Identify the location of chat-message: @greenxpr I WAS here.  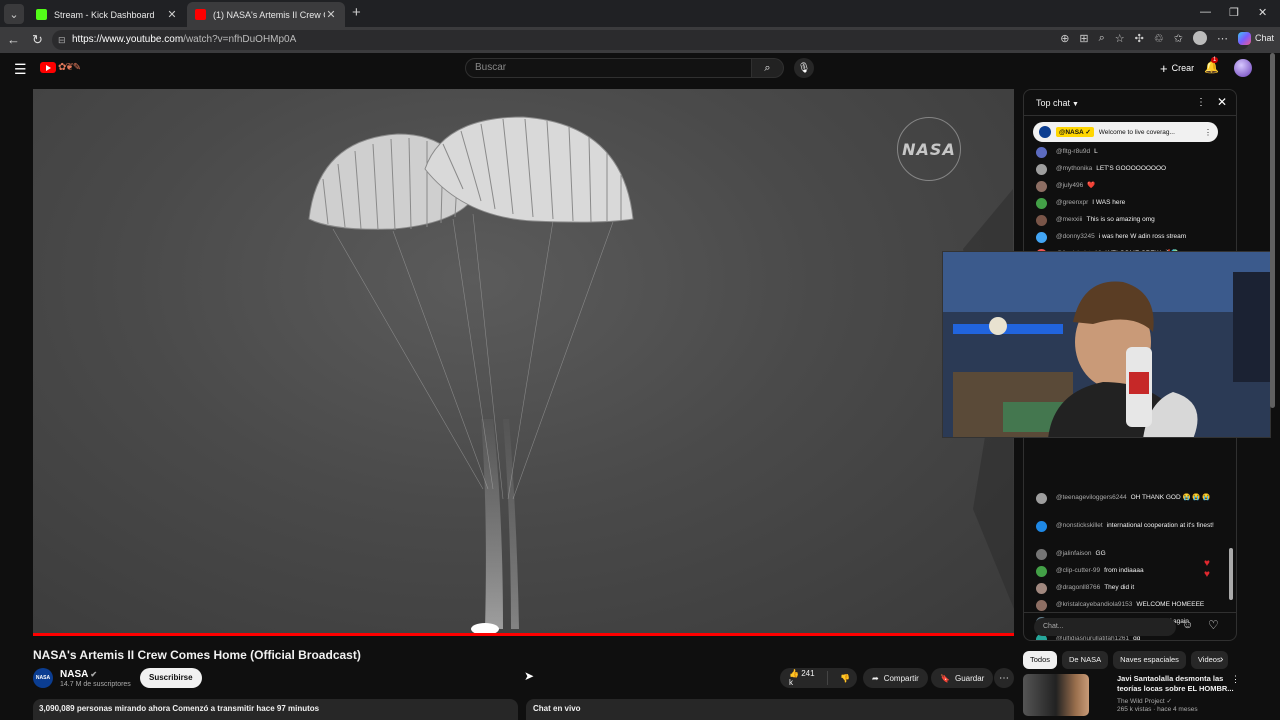
(1130, 205).